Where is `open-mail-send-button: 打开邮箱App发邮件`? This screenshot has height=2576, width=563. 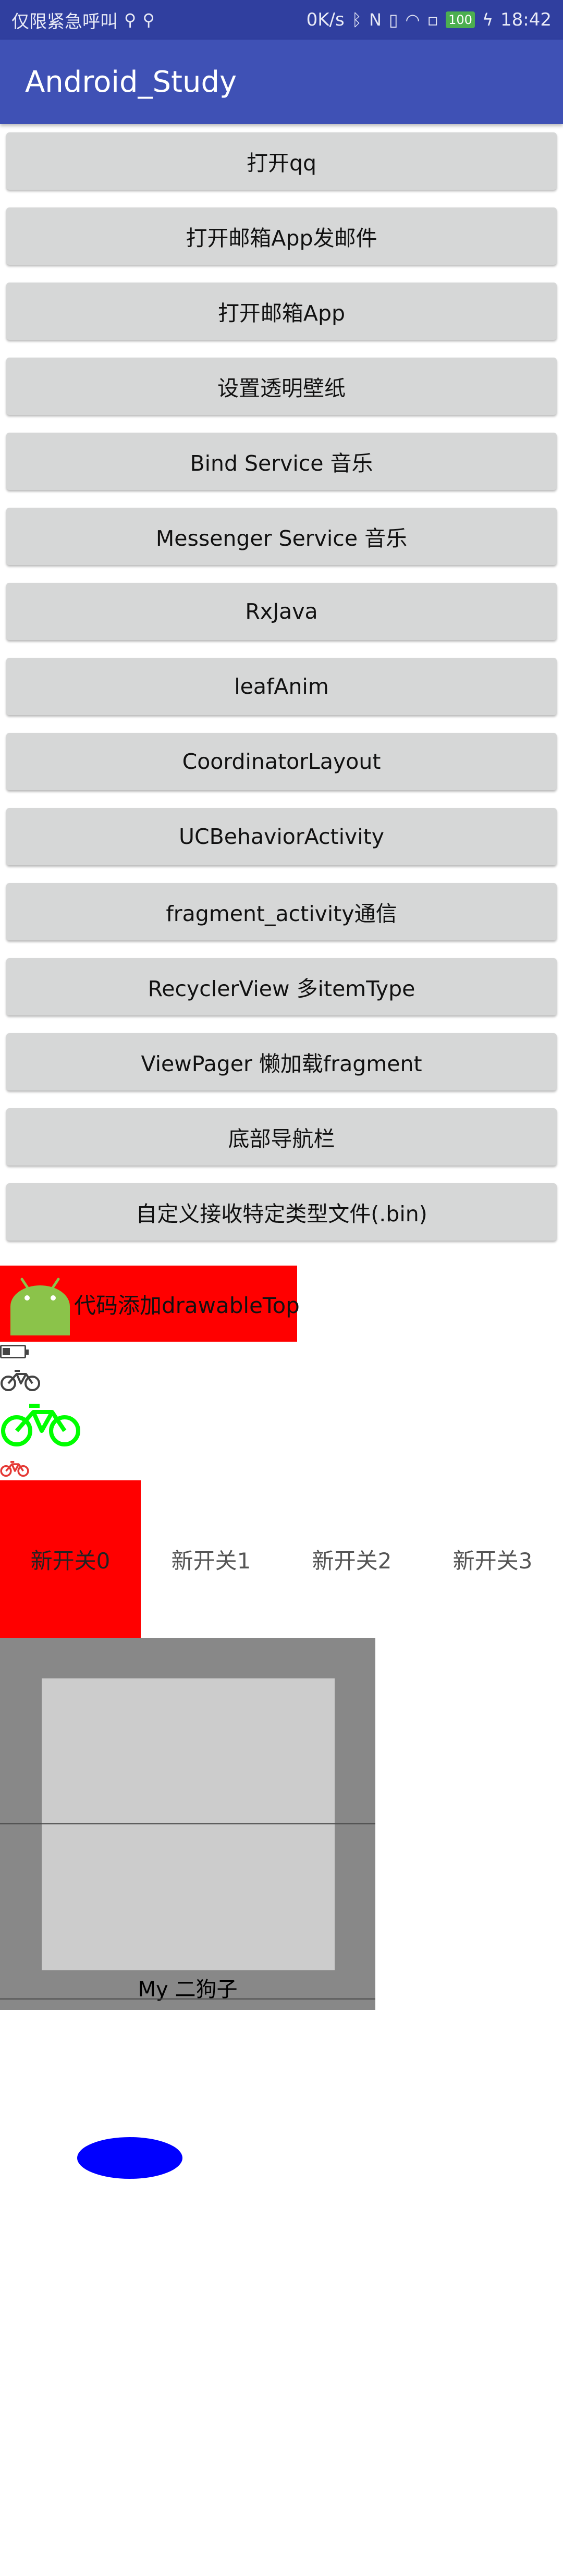
open-mail-send-button: 打开邮箱App发邮件 is located at coordinates (281, 236).